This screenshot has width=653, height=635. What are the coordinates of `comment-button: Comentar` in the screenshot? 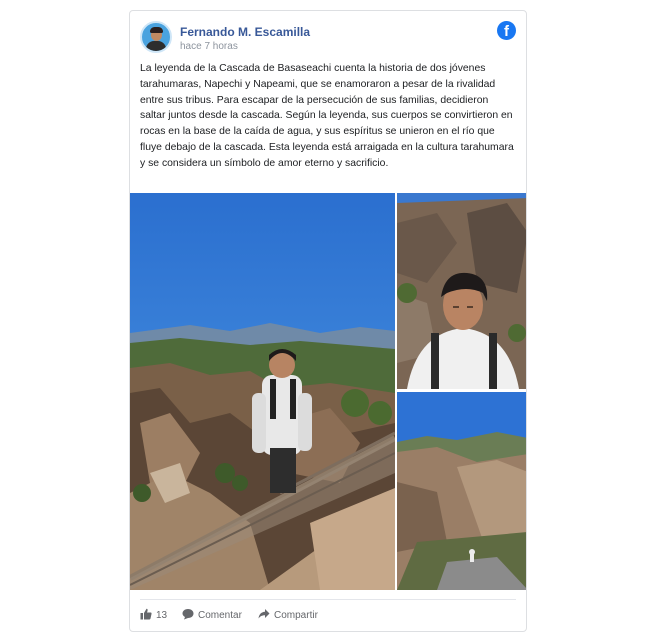 It's located at (212, 615).